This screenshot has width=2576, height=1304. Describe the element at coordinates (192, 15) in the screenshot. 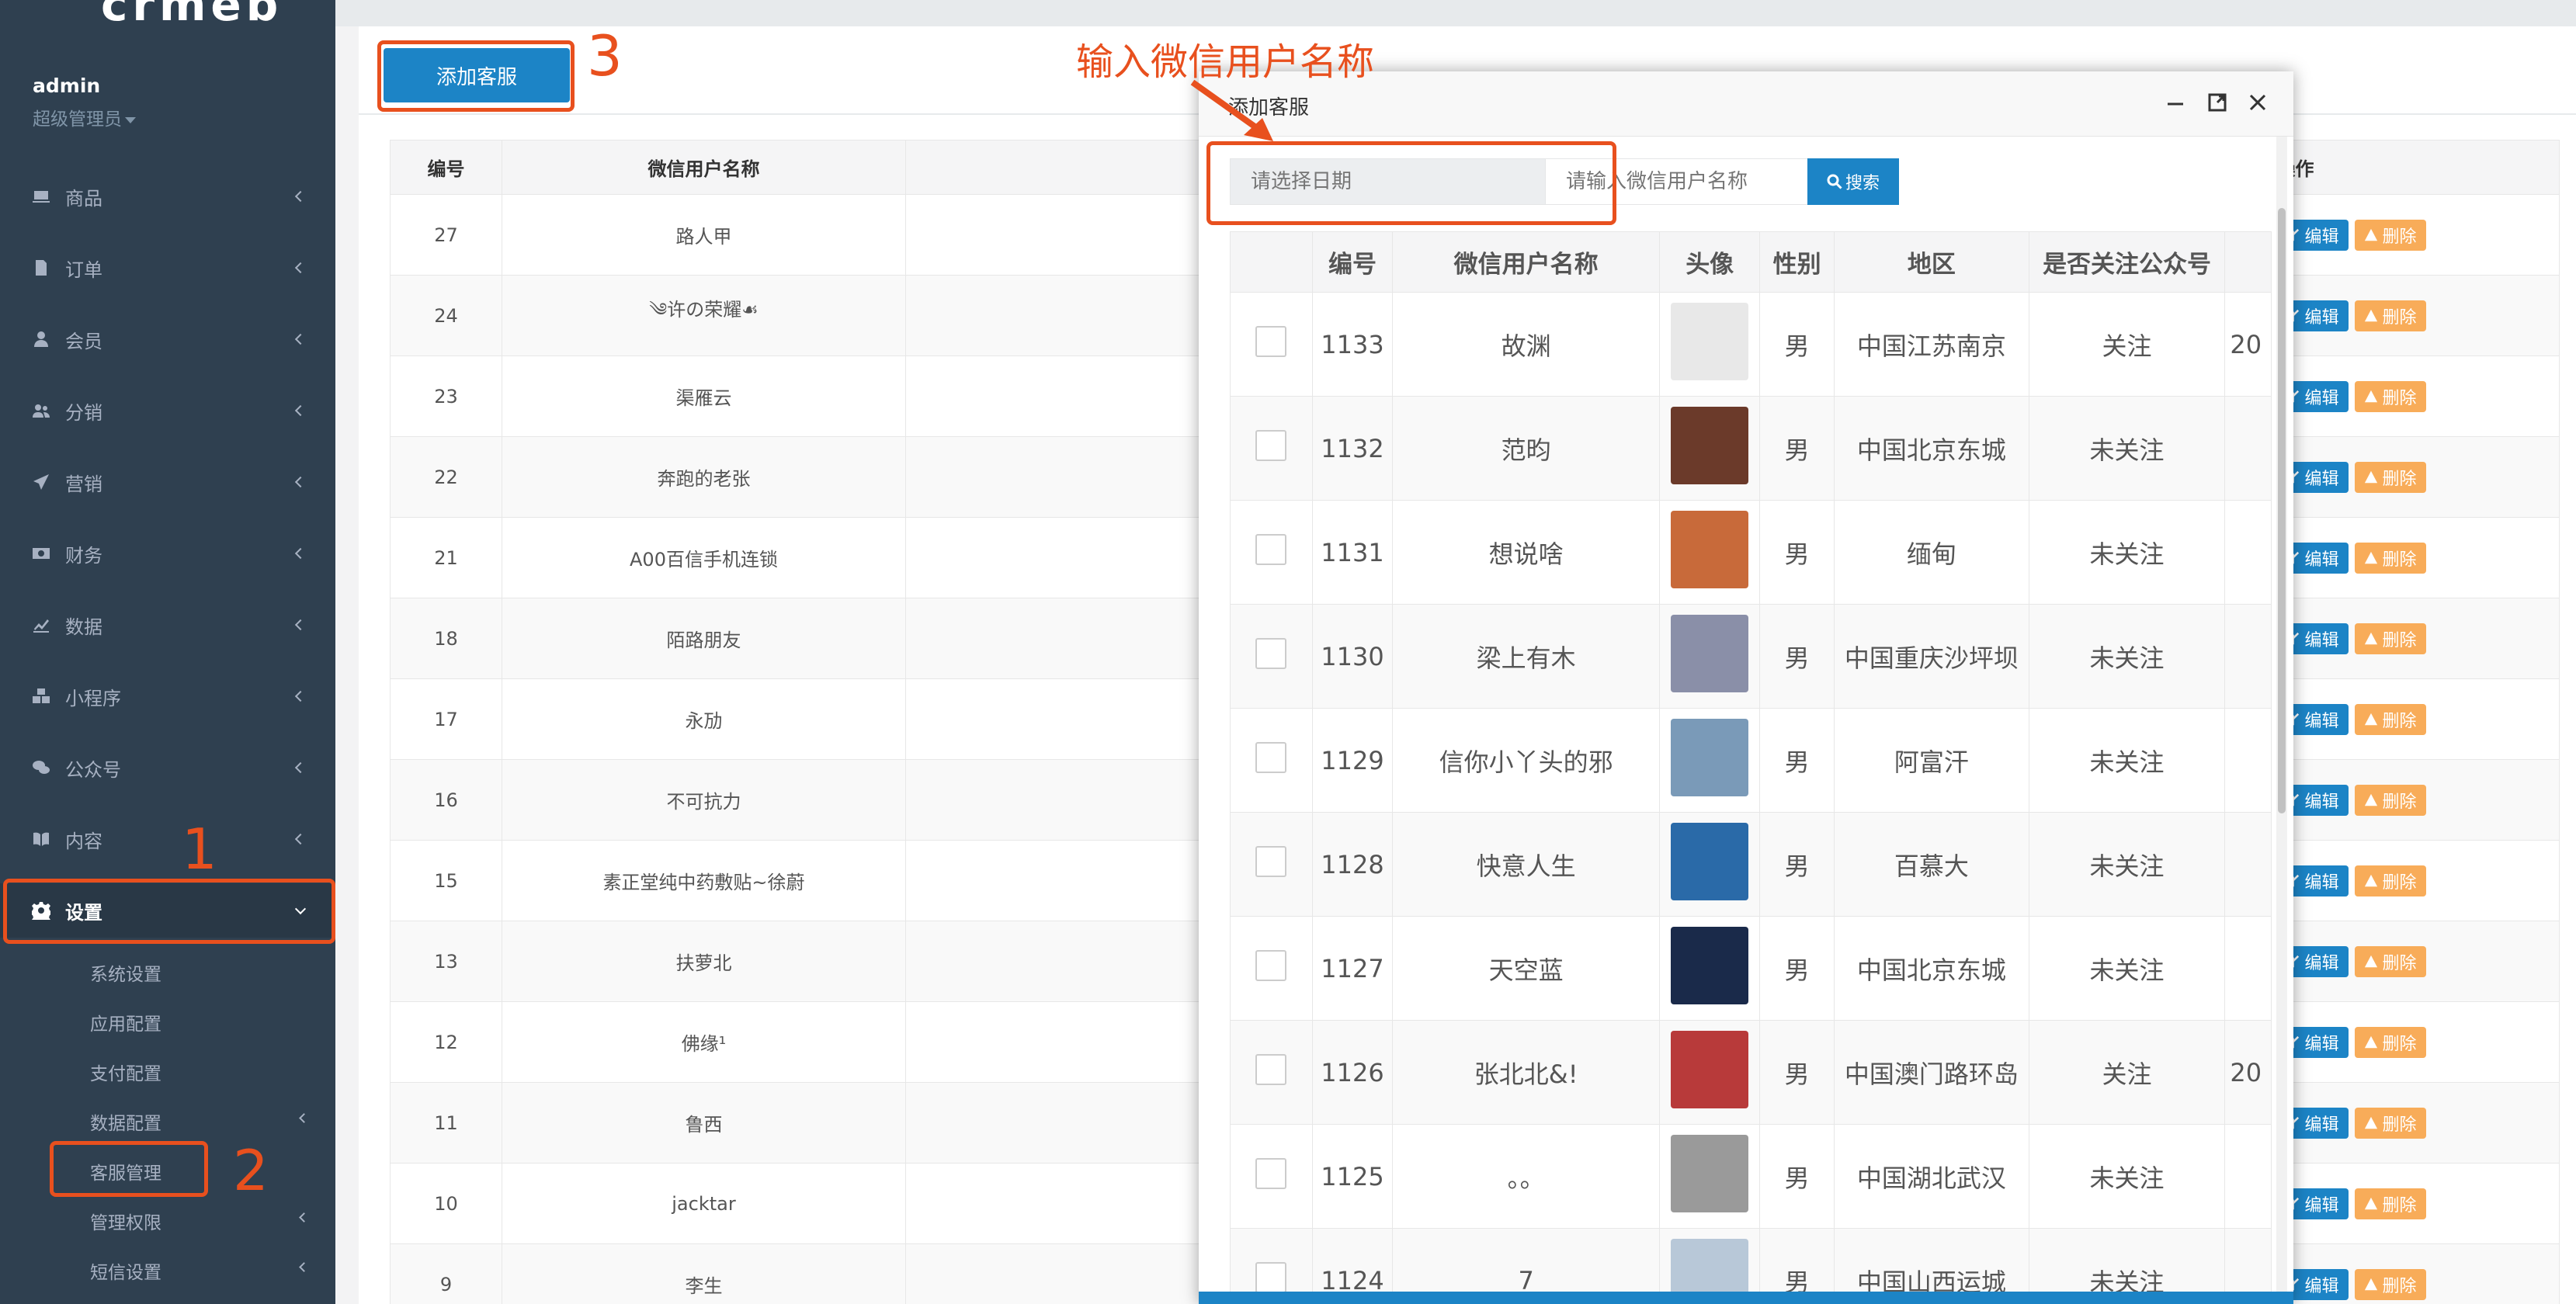

I see `brand-logo: crmeb` at that location.